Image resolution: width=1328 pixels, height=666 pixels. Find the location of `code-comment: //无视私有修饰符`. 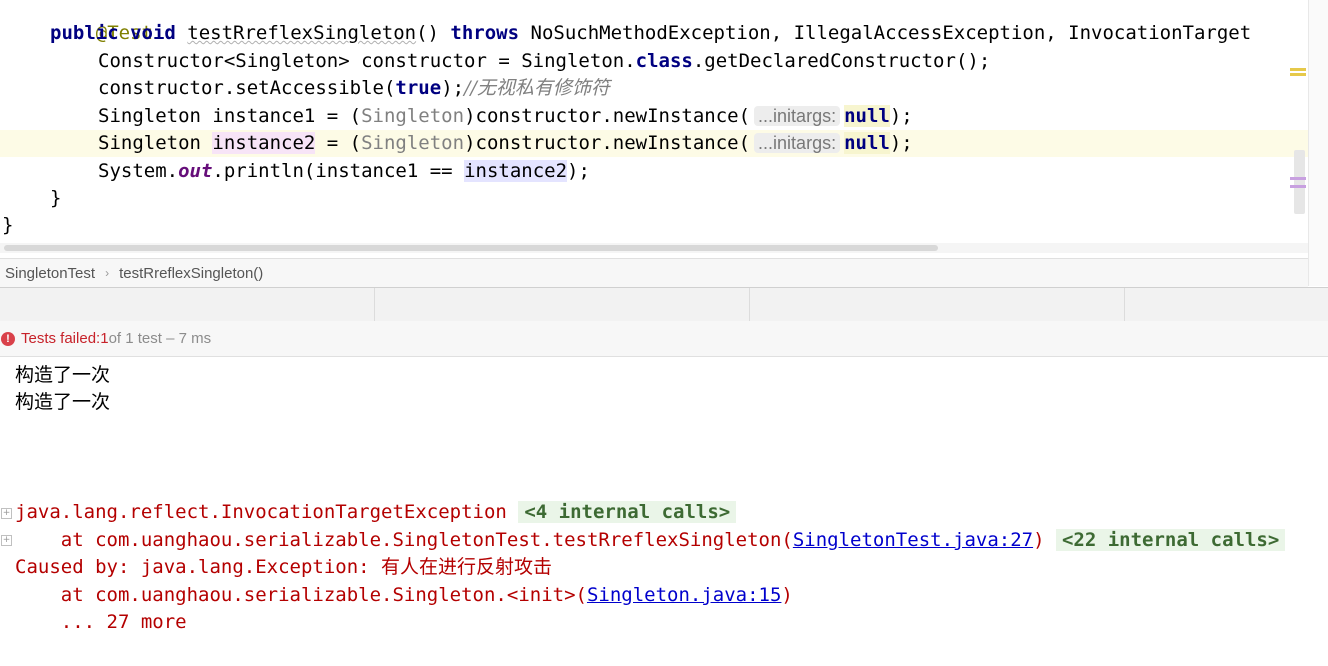

code-comment: //无视私有修饰符 is located at coordinates (537, 88).